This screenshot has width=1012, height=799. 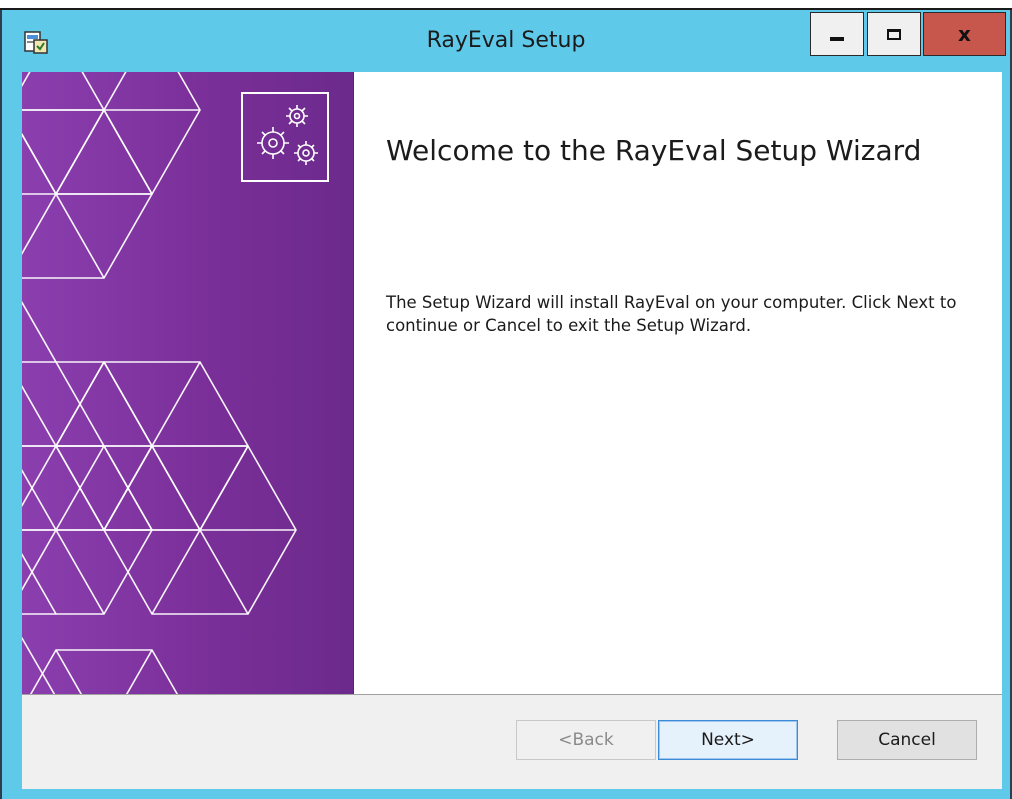 What do you see at coordinates (586, 740) in the screenshot?
I see `back-button: <Back` at bounding box center [586, 740].